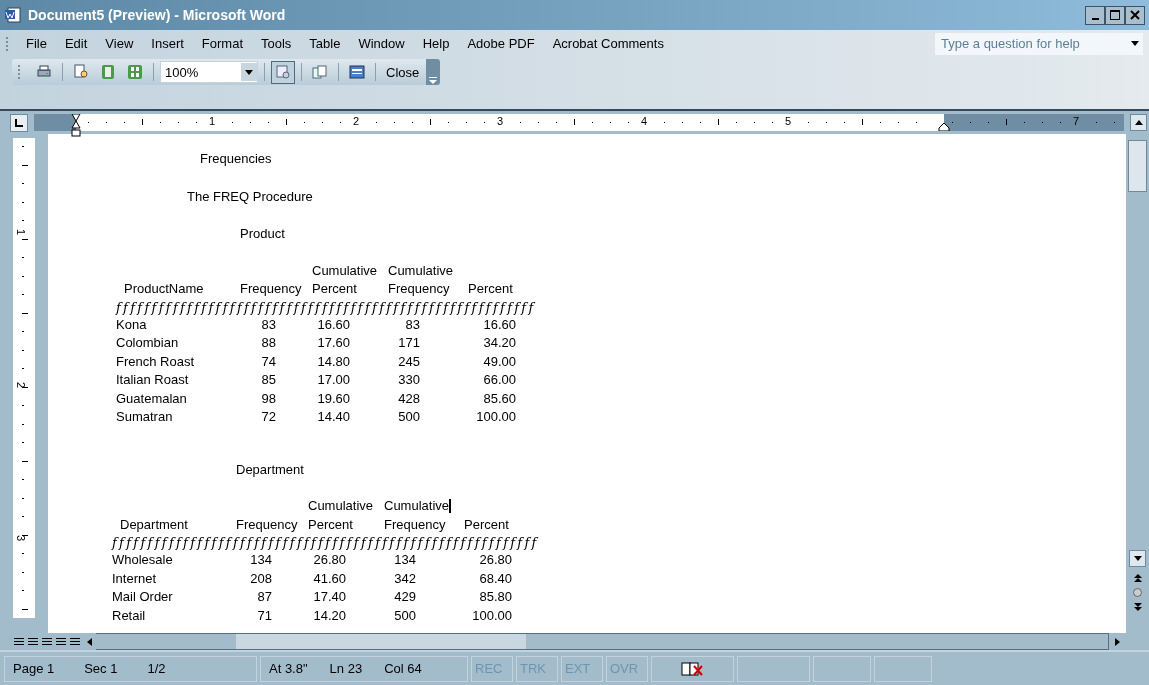  I want to click on magnifier-toggle-button, so click(283, 72).